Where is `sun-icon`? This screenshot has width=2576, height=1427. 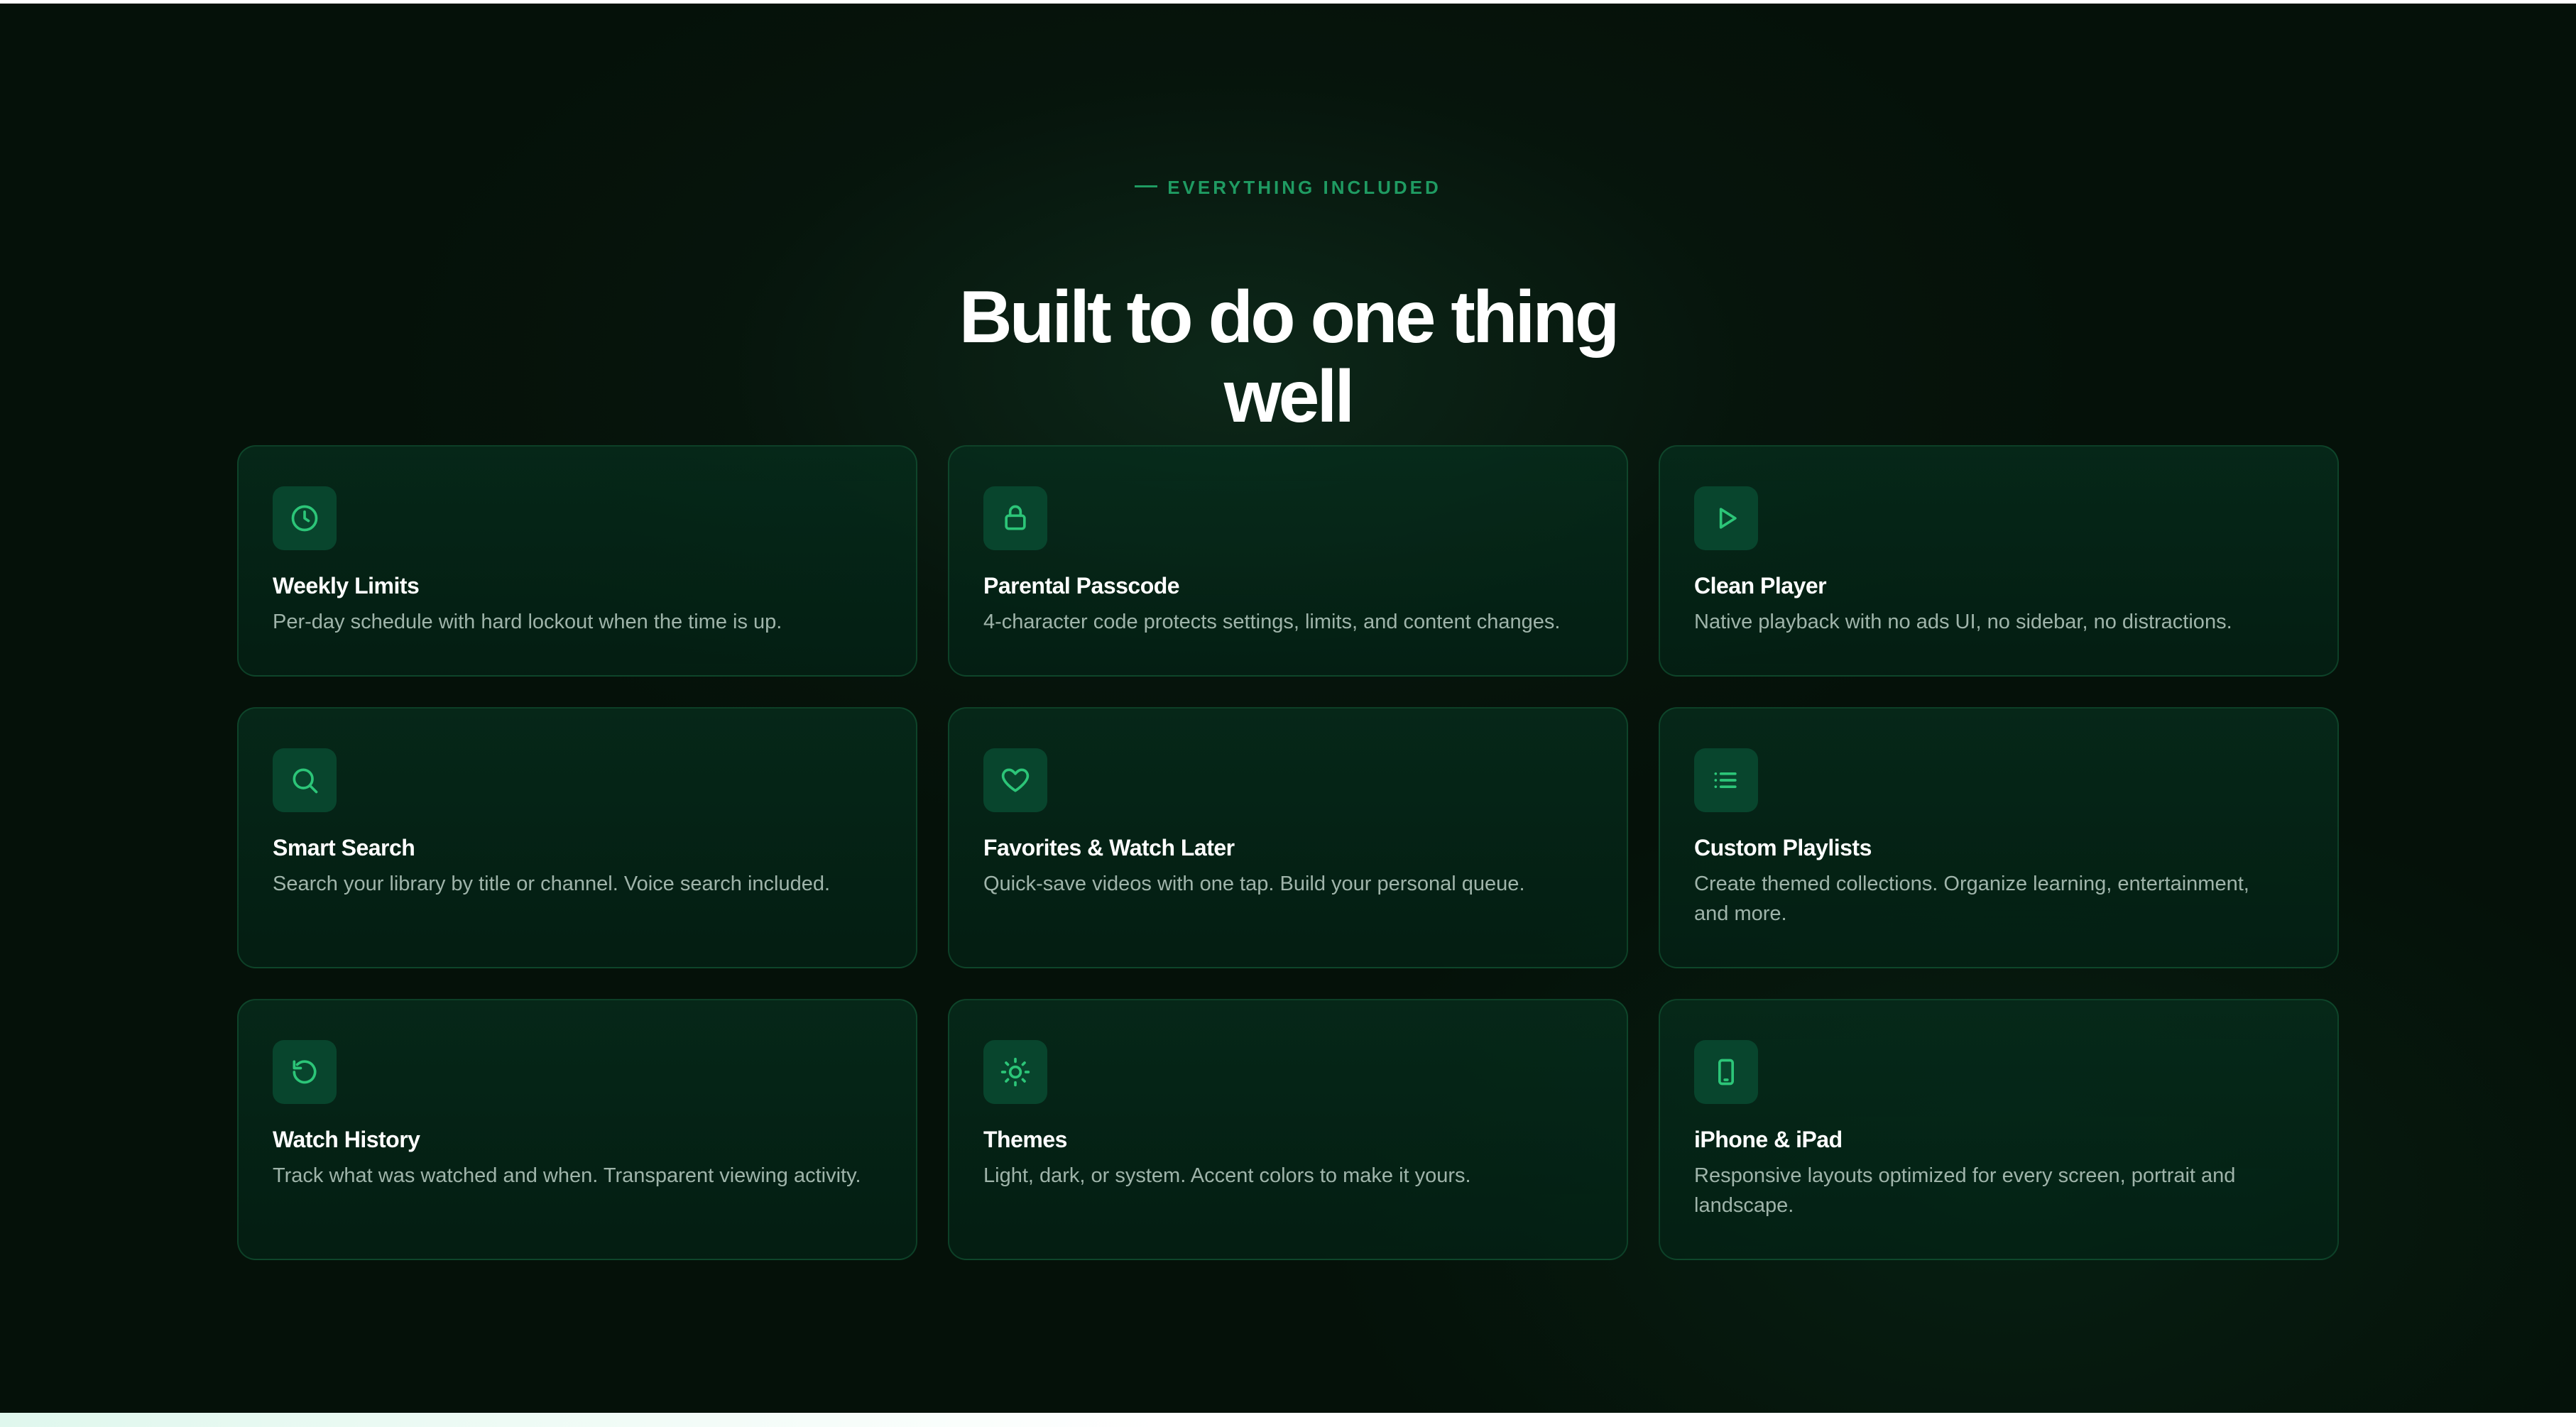
sun-icon is located at coordinates (1015, 1072).